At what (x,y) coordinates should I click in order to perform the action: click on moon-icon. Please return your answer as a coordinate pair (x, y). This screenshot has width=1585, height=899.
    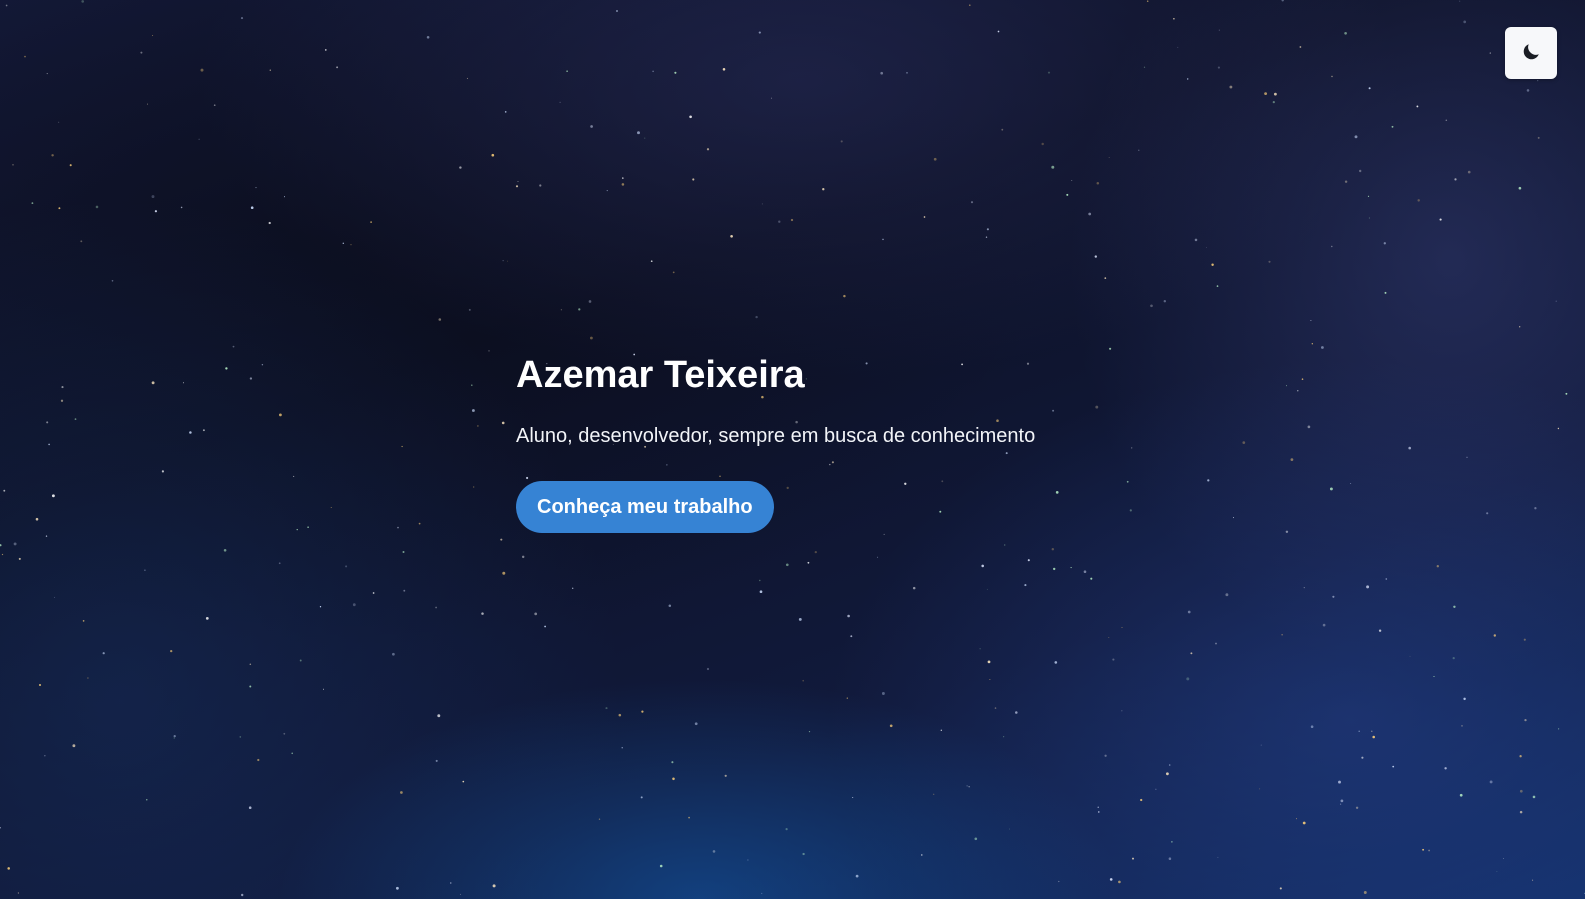
    Looking at the image, I should click on (1531, 53).